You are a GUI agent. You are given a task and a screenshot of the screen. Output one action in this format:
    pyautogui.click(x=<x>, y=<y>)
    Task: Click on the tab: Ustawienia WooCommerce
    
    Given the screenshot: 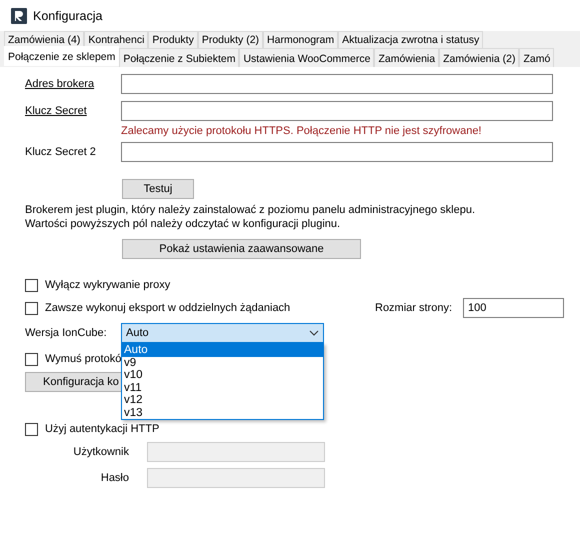 What is the action you would take?
    pyautogui.click(x=306, y=57)
    